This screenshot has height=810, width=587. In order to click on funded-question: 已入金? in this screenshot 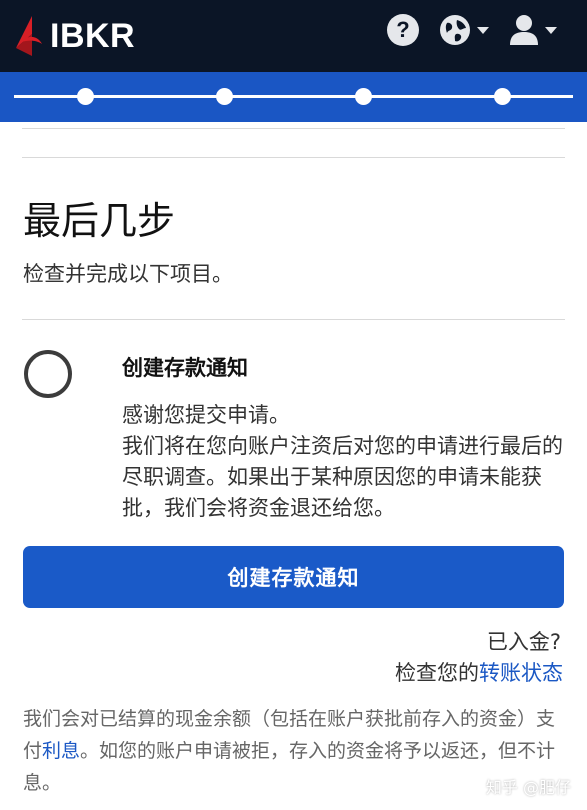, I will do `click(523, 642)`.